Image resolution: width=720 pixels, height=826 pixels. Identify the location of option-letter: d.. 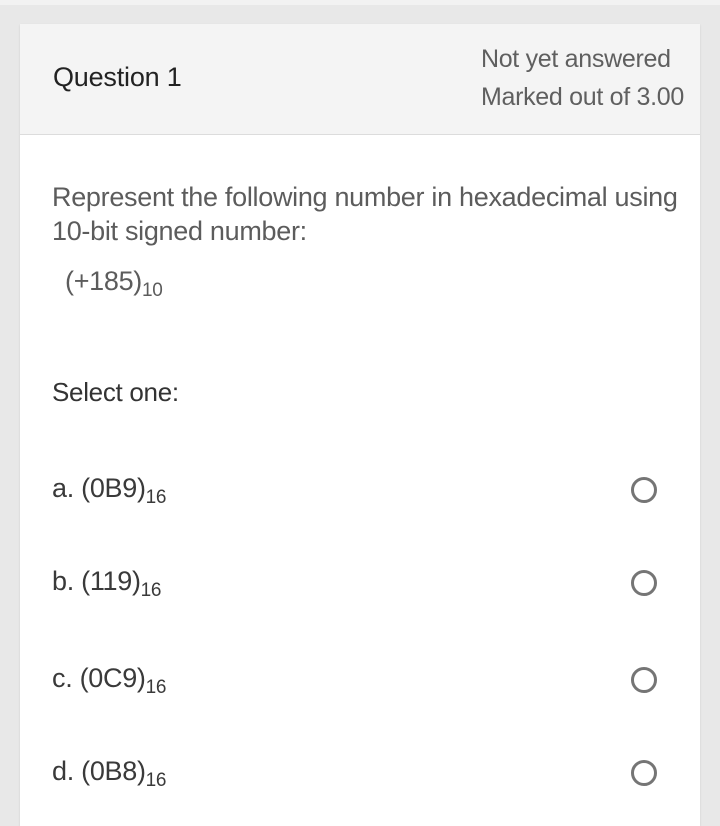
(63, 771).